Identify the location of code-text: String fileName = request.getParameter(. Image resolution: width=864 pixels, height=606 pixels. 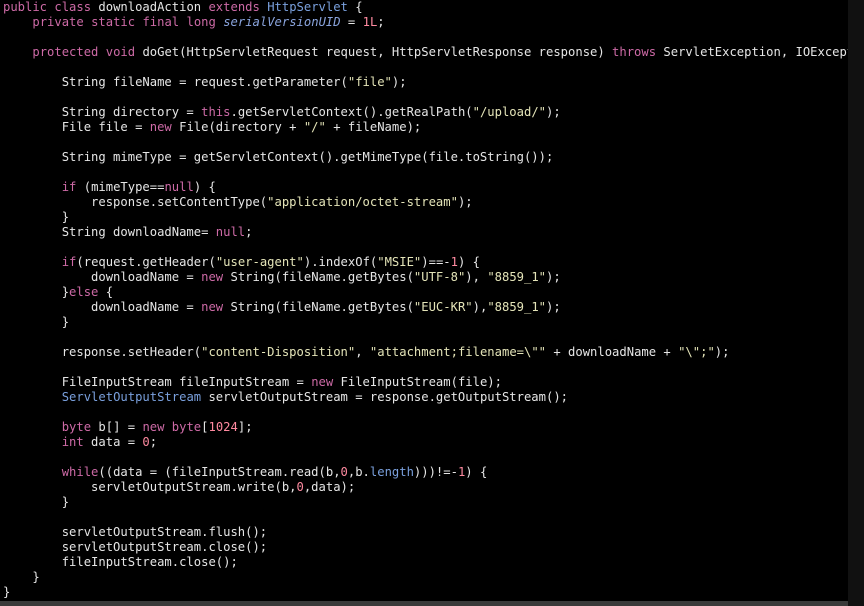
(175, 82).